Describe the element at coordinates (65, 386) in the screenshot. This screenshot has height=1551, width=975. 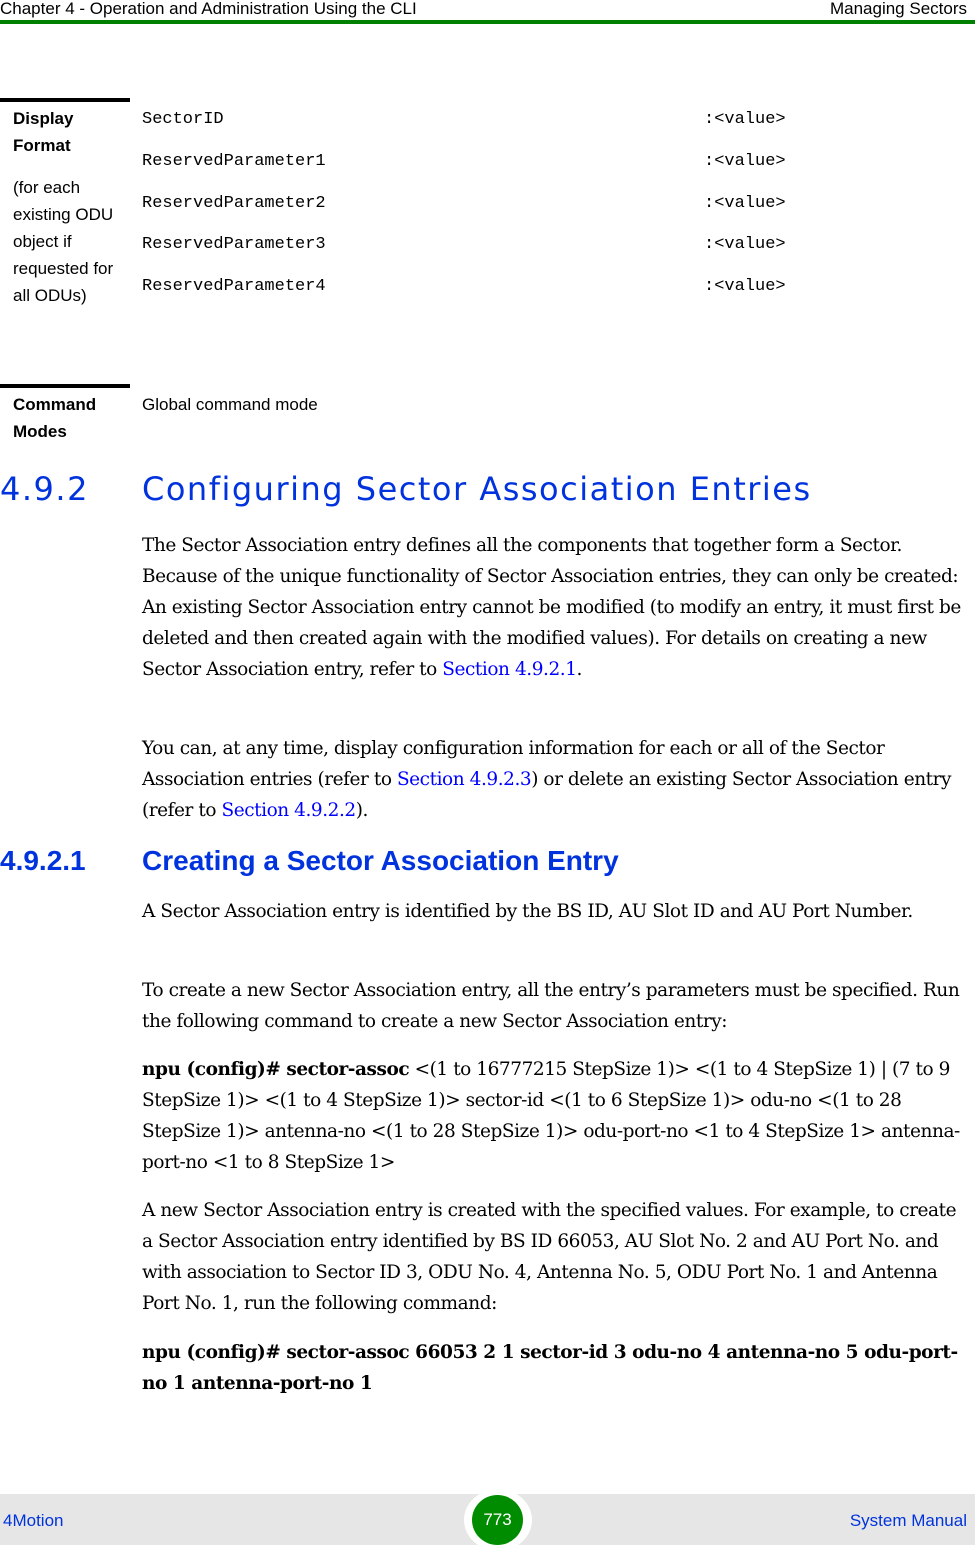
I see `command-modes-rule` at that location.